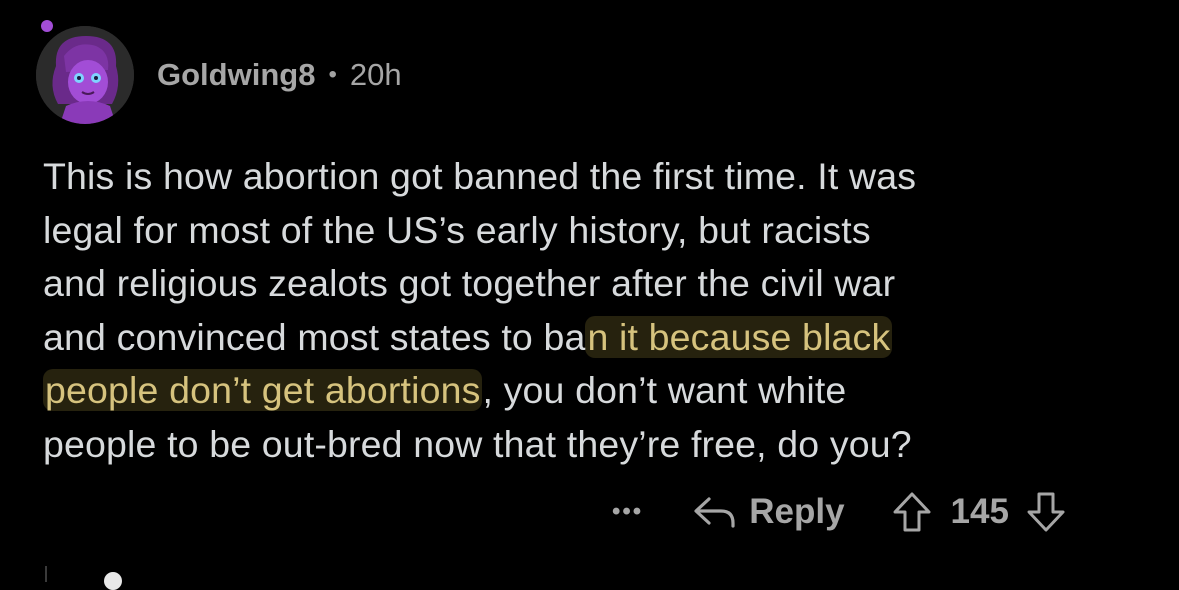  What do you see at coordinates (627, 512) in the screenshot?
I see `more-options-button: •••` at bounding box center [627, 512].